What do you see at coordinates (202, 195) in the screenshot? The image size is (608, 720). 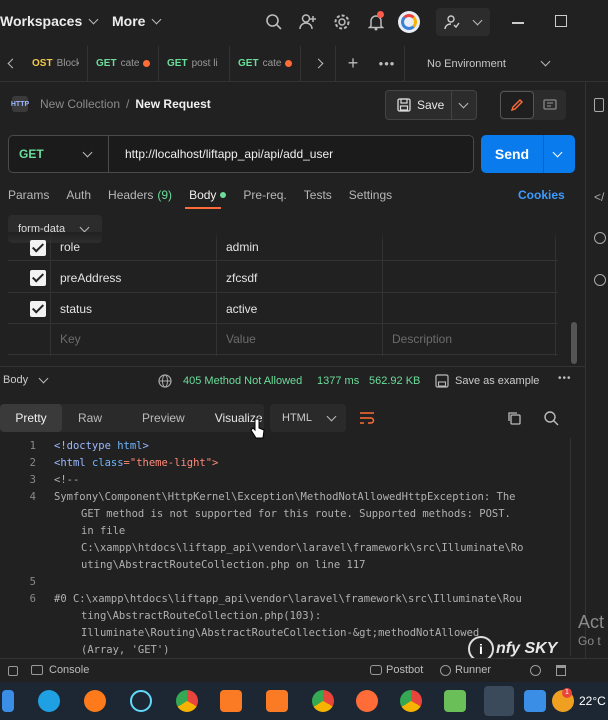 I see `tab-body: Body` at bounding box center [202, 195].